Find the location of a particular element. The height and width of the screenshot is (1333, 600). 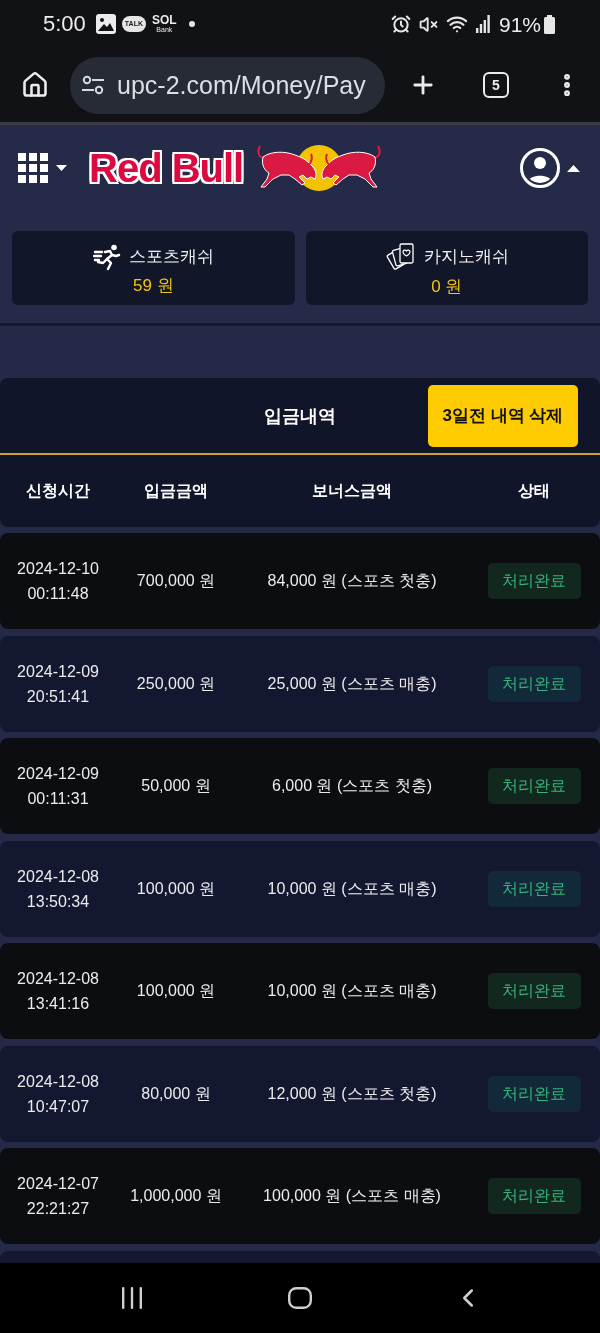

battery-icon is located at coordinates (549, 24).